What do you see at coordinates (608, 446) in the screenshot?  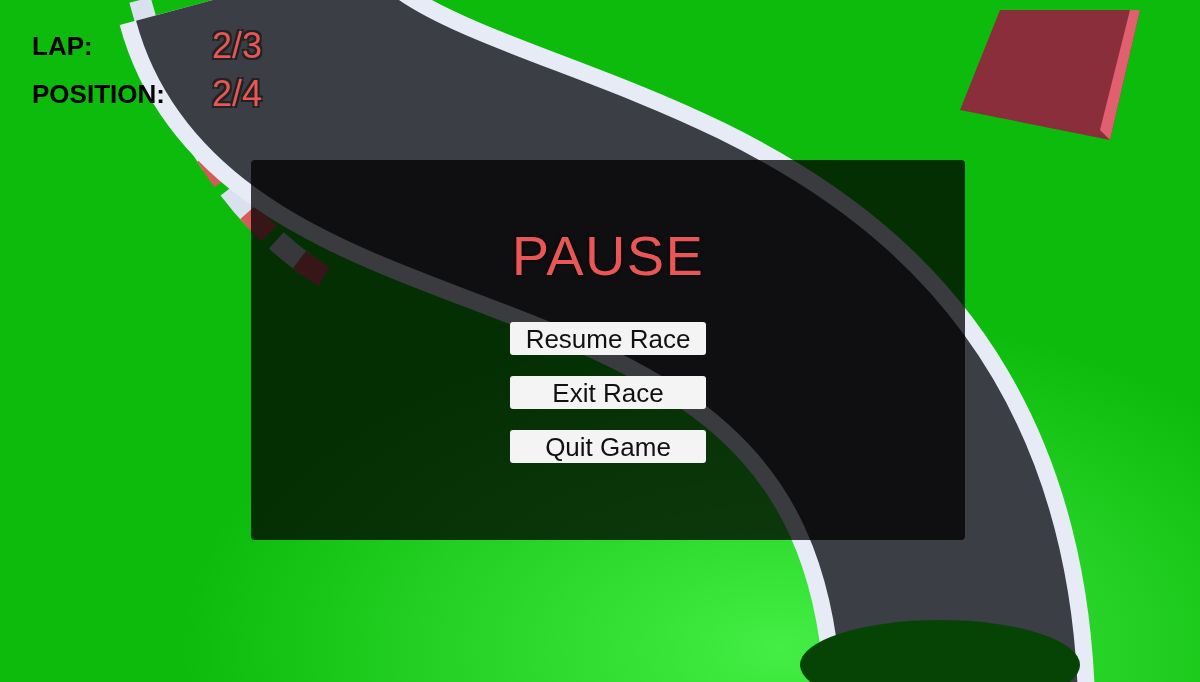 I see `menu-button: Quit Game` at bounding box center [608, 446].